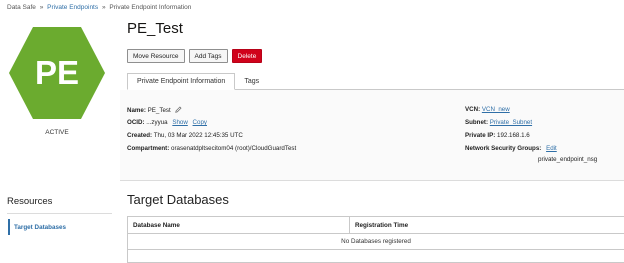  I want to click on nsg-edit-link: Edit, so click(551, 148).